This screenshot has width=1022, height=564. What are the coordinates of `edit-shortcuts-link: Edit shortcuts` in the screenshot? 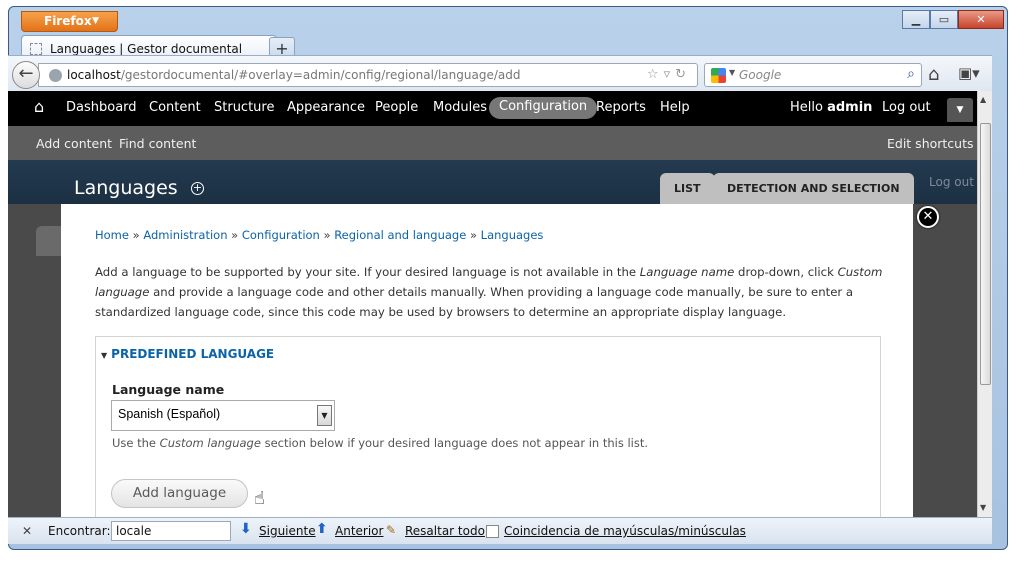 It's located at (930, 143).